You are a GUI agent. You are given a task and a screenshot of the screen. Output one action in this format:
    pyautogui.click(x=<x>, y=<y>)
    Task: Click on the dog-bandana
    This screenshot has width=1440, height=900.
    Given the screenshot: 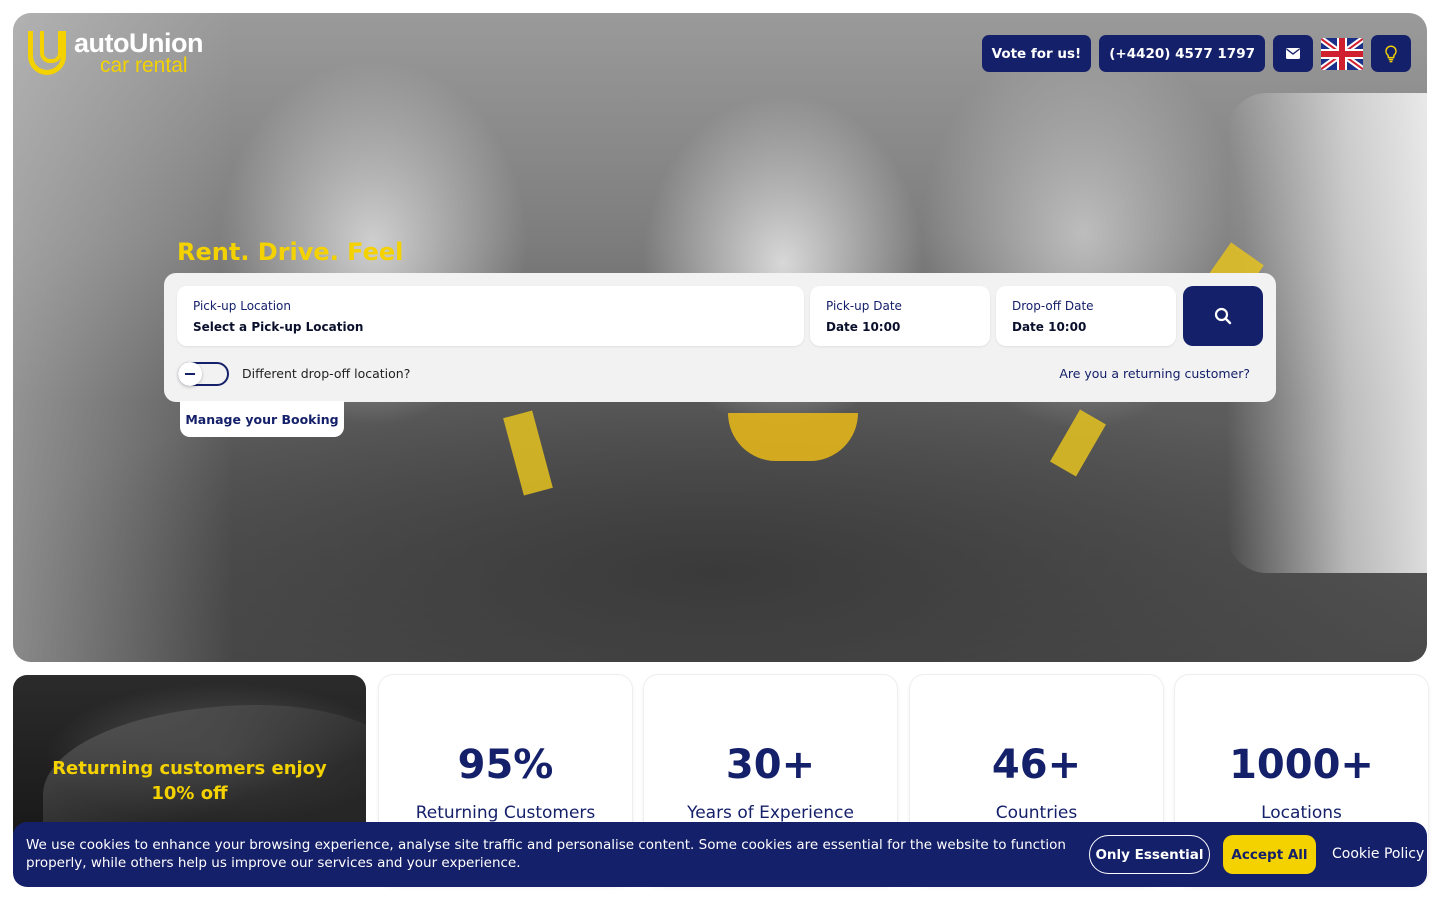 What is the action you would take?
    pyautogui.click(x=793, y=437)
    